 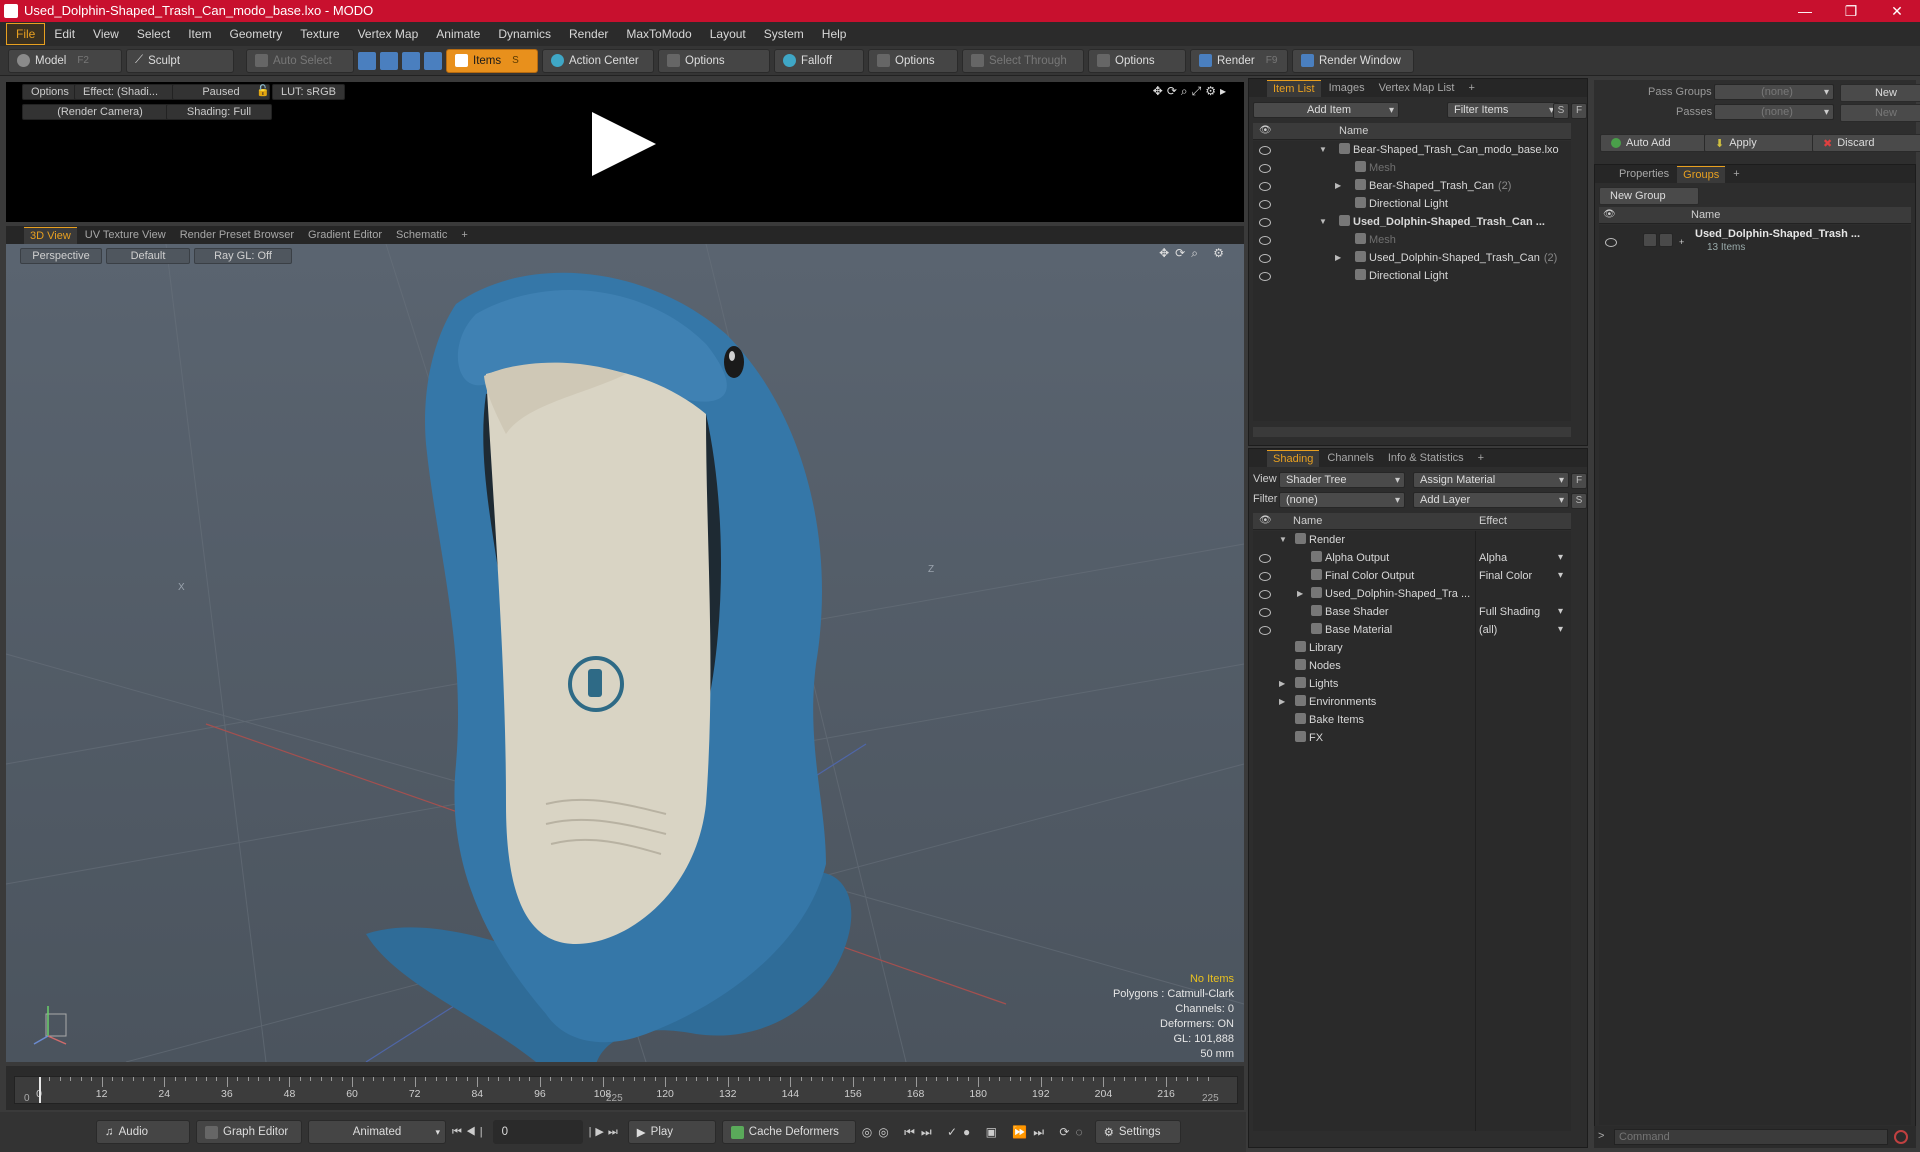 I want to click on shader-row: Nodes, so click(x=1412, y=666).